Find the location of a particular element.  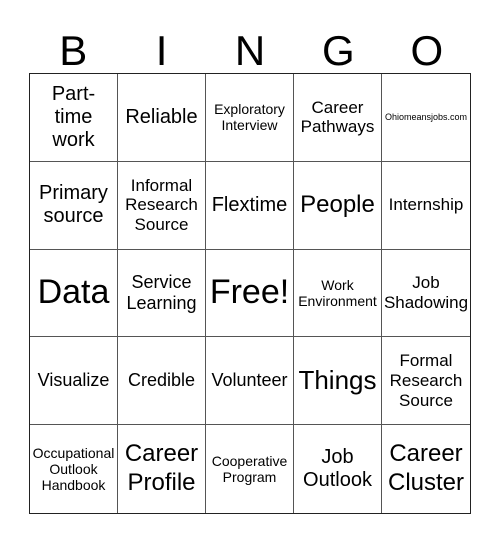

bingo-cell: Cooperative Program is located at coordinates (250, 469).